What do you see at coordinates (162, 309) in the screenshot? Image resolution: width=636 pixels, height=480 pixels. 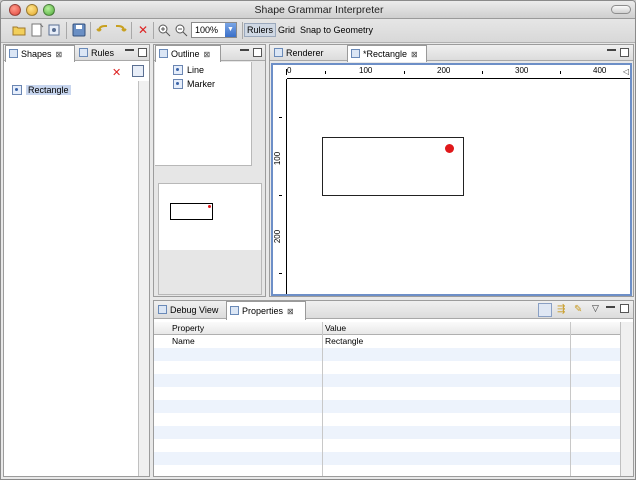 I see `debug-tab-icon` at bounding box center [162, 309].